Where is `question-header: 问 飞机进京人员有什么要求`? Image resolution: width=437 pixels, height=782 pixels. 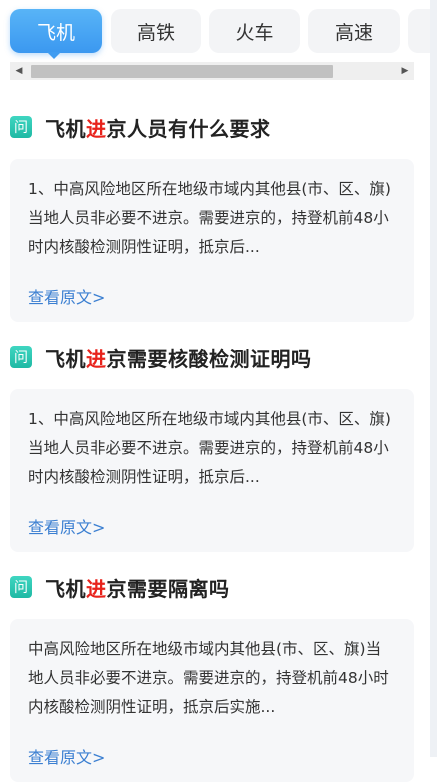
question-header: 问 飞机进京人员有什么要求 is located at coordinates (212, 127).